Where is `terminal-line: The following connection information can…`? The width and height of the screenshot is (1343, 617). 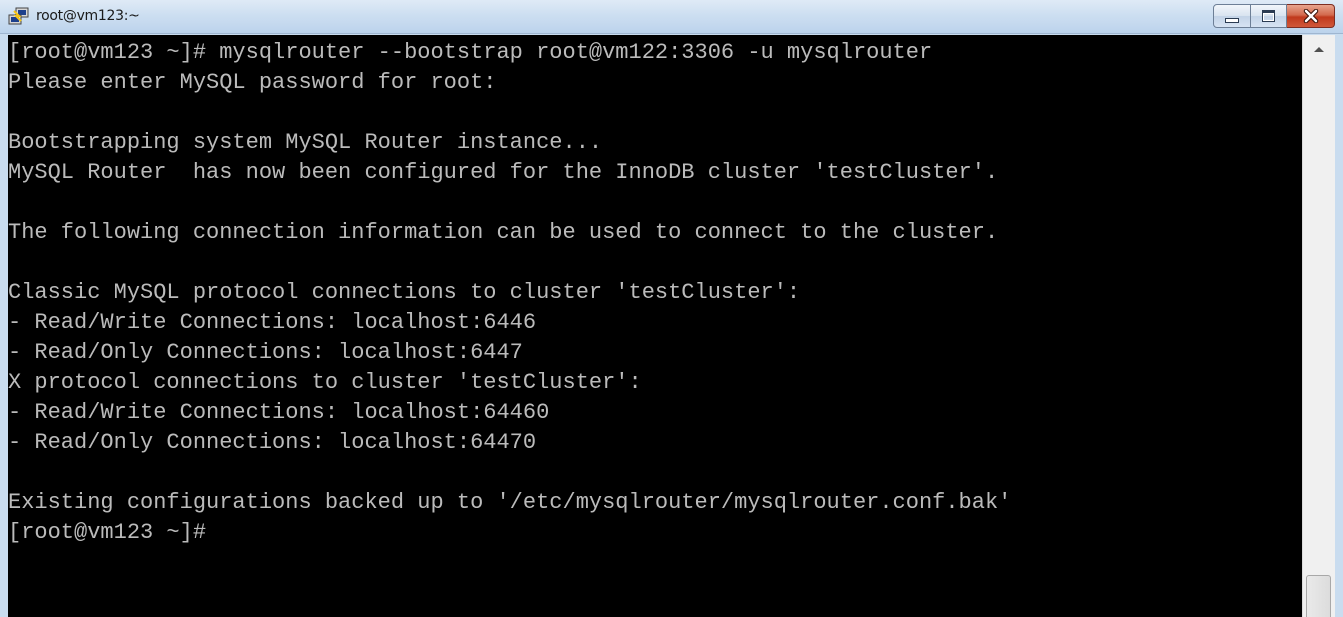 terminal-line: The following connection information can… is located at coordinates (503, 232).